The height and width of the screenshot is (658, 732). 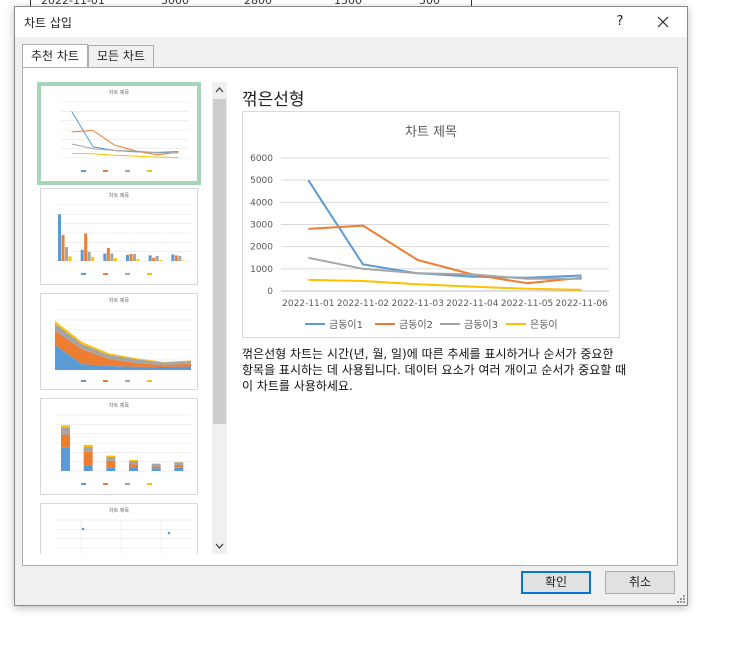 What do you see at coordinates (640, 582) in the screenshot?
I see `cancel-button: 취소` at bounding box center [640, 582].